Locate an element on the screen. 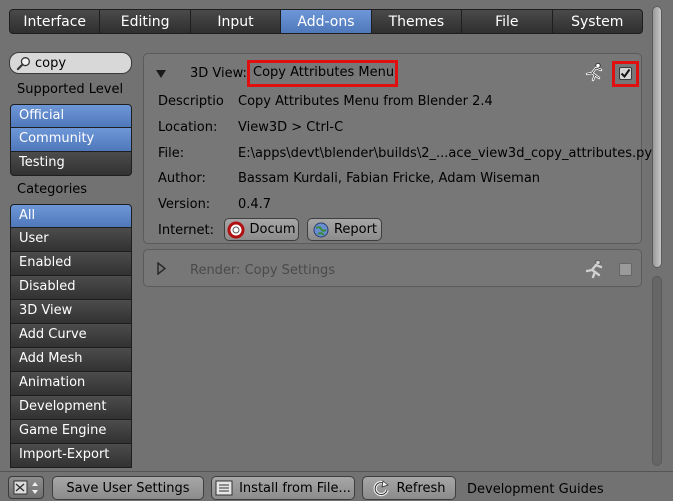  category-development: Development is located at coordinates (71, 408).